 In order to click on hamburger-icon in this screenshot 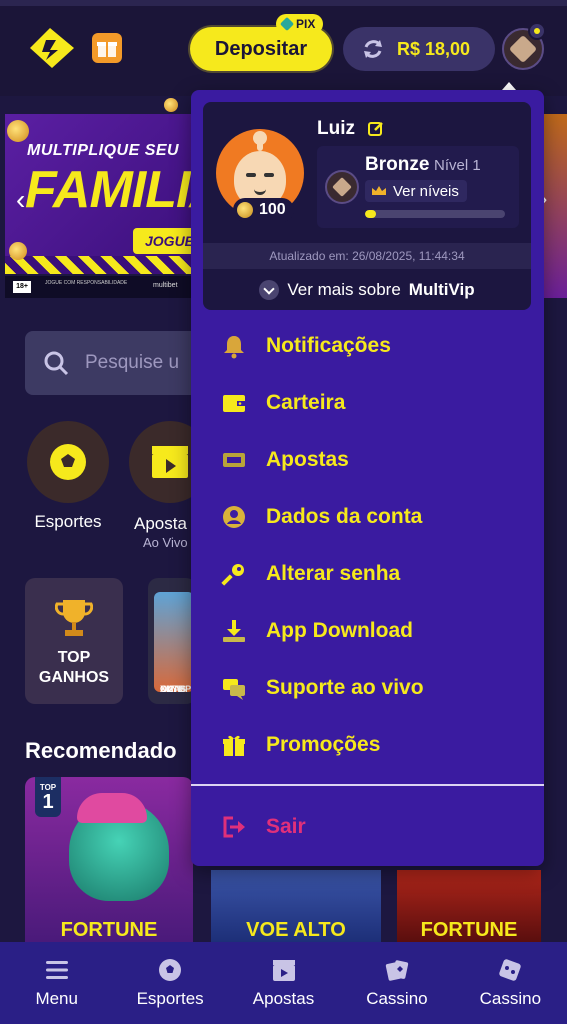, I will do `click(56, 970)`.